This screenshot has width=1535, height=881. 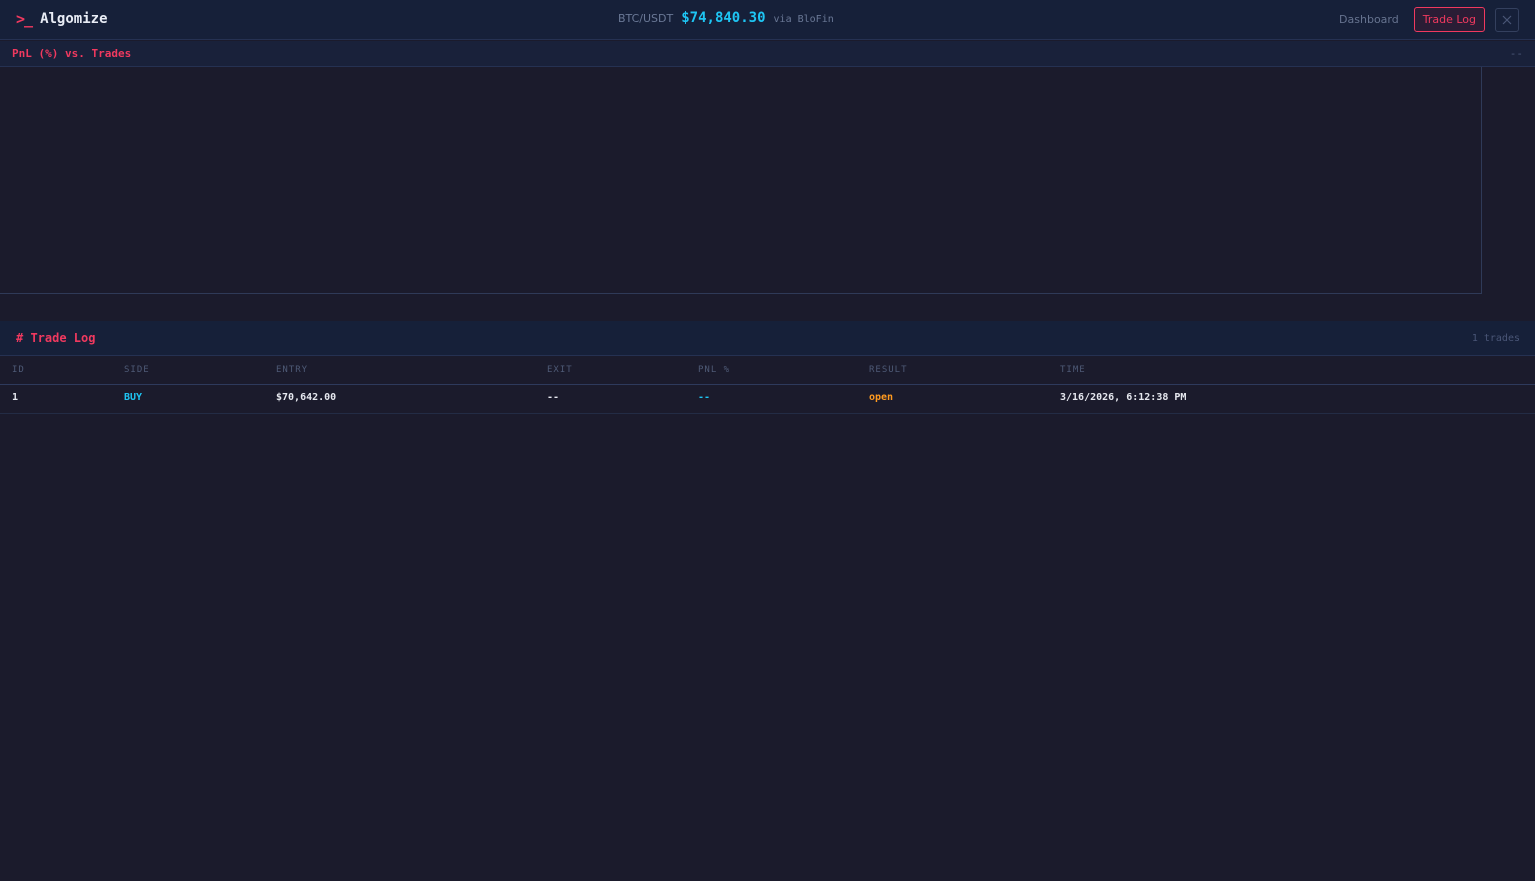 I want to click on ticker-source: via BloFin, so click(x=803, y=19).